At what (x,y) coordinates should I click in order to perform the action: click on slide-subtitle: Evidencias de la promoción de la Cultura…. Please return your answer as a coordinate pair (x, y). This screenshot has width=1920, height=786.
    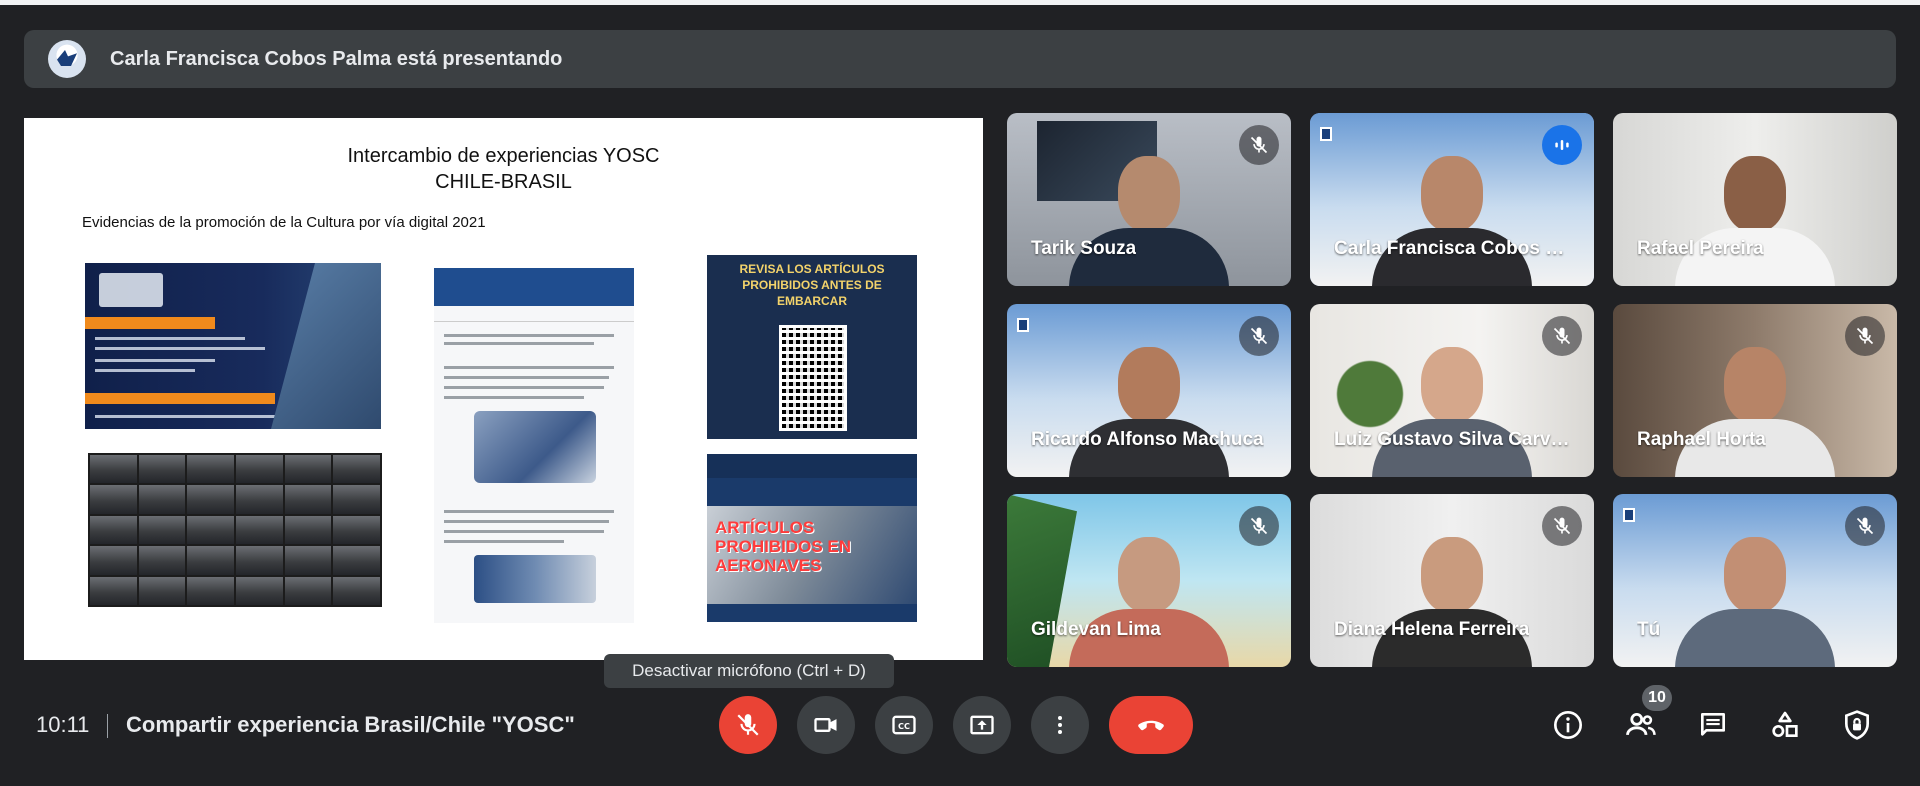
    Looking at the image, I should click on (284, 222).